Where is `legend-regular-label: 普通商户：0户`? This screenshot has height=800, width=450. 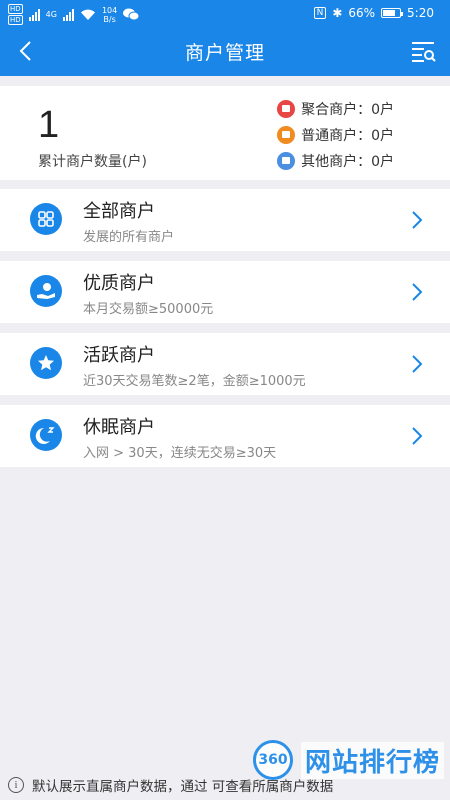 legend-regular-label: 普通商户：0户 is located at coordinates (347, 136).